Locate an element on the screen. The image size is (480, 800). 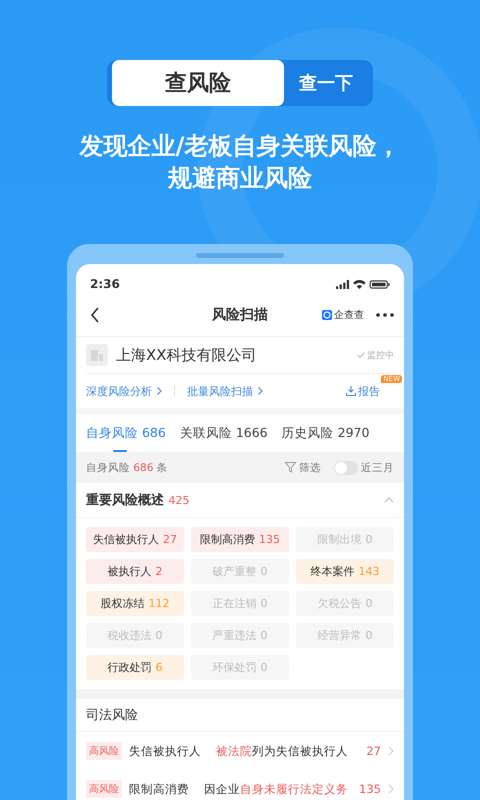
headline: 规避商业风险 is located at coordinates (240, 178).